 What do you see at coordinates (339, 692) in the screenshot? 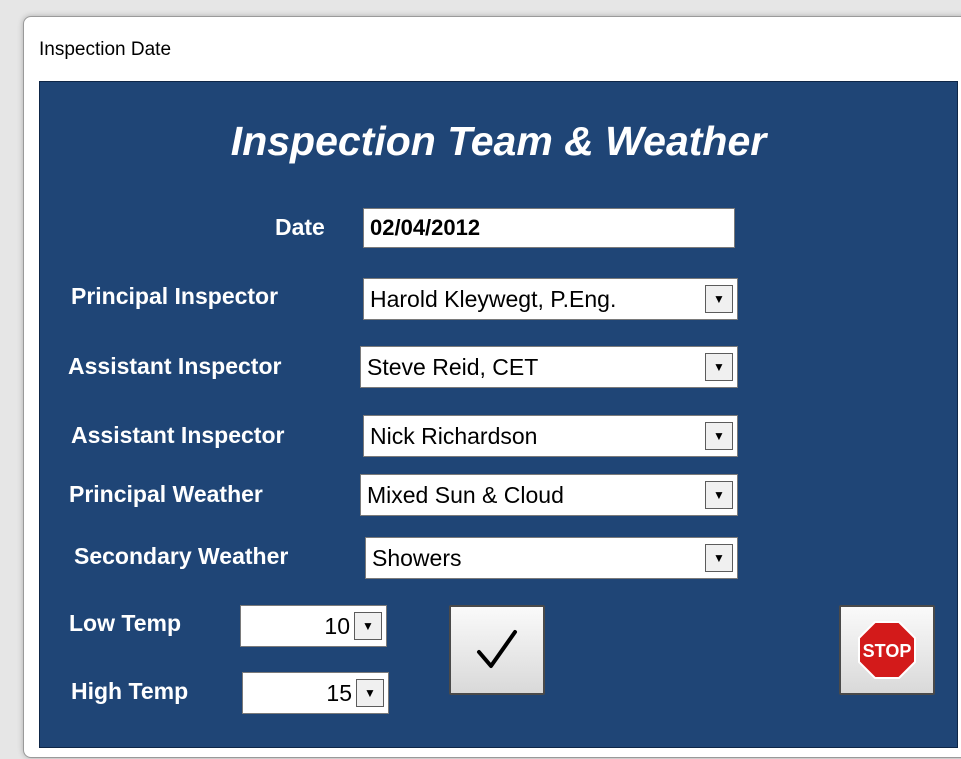
I see `high-temp-value: 15` at bounding box center [339, 692].